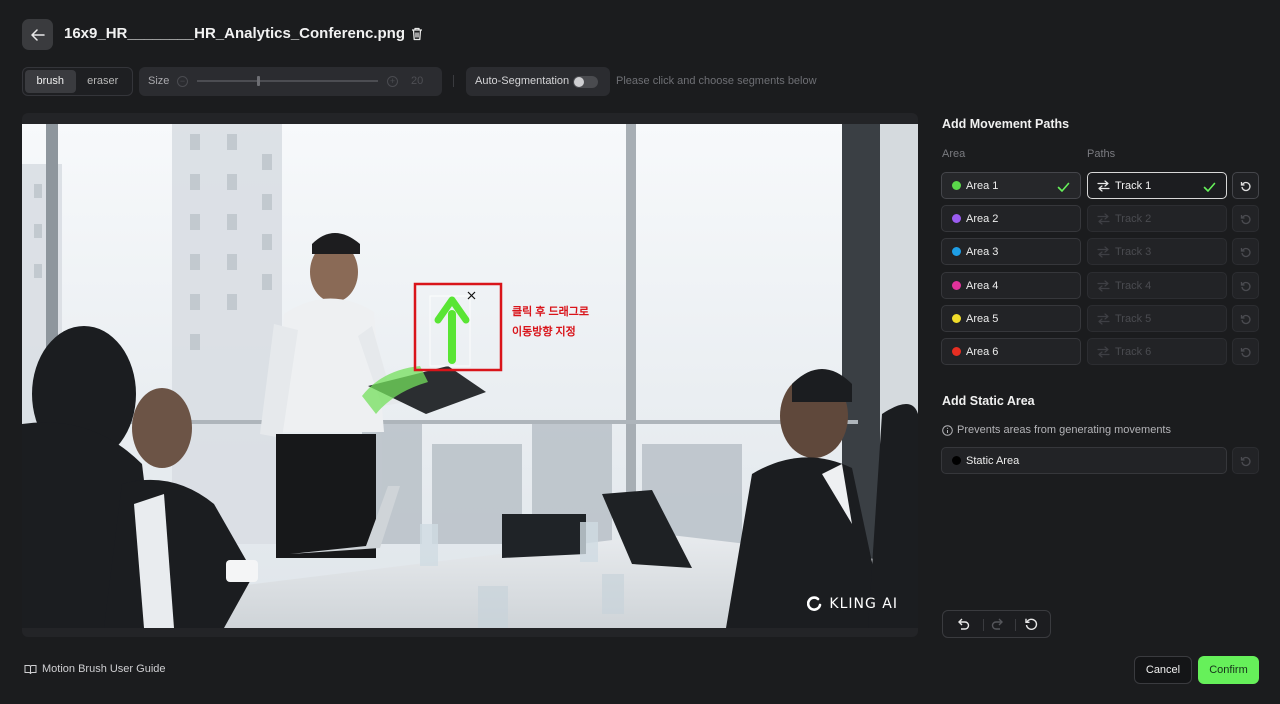 The height and width of the screenshot is (704, 1280). I want to click on area-item-1: Area 1, so click(1011, 185).